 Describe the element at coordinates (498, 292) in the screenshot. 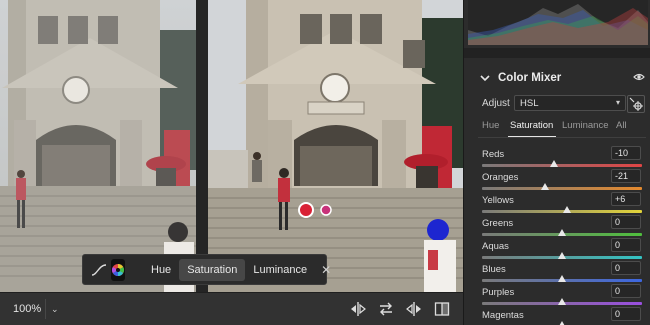

I see `slider-label: Purples` at that location.